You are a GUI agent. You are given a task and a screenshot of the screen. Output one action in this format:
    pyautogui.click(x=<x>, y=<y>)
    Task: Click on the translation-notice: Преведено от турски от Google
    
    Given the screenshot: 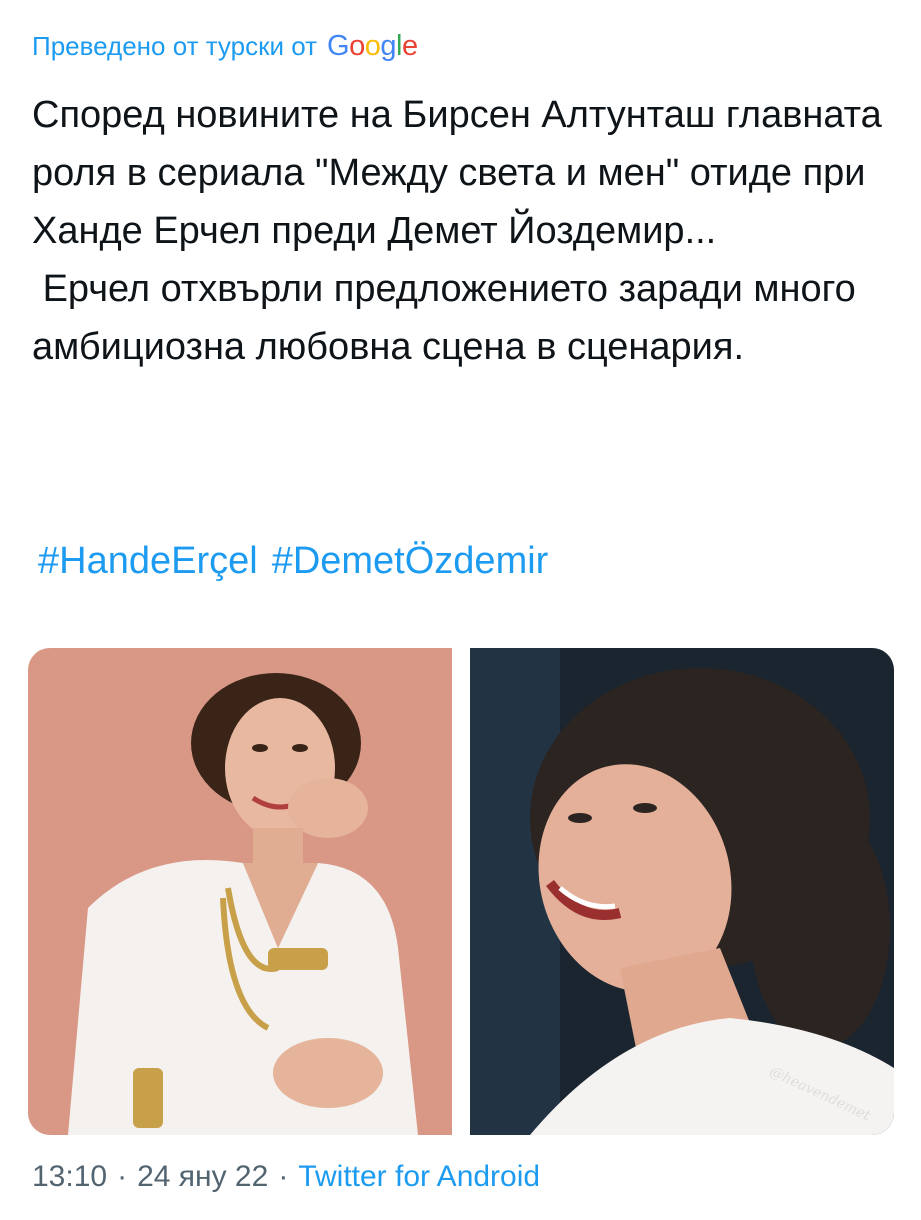 What is the action you would take?
    pyautogui.click(x=225, y=46)
    